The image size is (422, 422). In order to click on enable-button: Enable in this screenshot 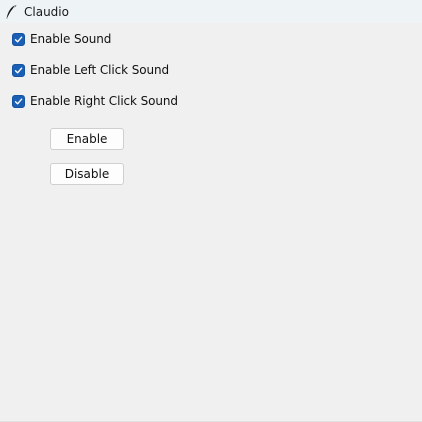, I will do `click(87, 139)`.